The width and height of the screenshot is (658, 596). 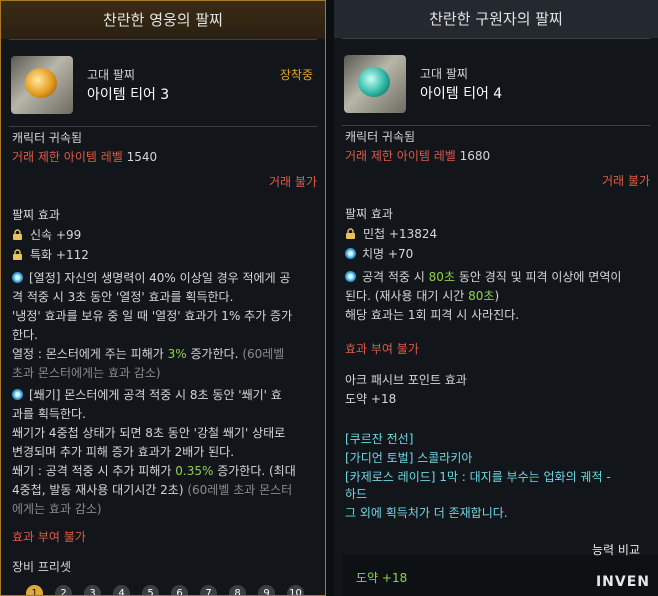 What do you see at coordinates (149, 433) in the screenshot?
I see `effect-text: 쐐기가 4중첩 상태가 되면 8초 동안 '강철 쐐기' 상태로` at bounding box center [149, 433].